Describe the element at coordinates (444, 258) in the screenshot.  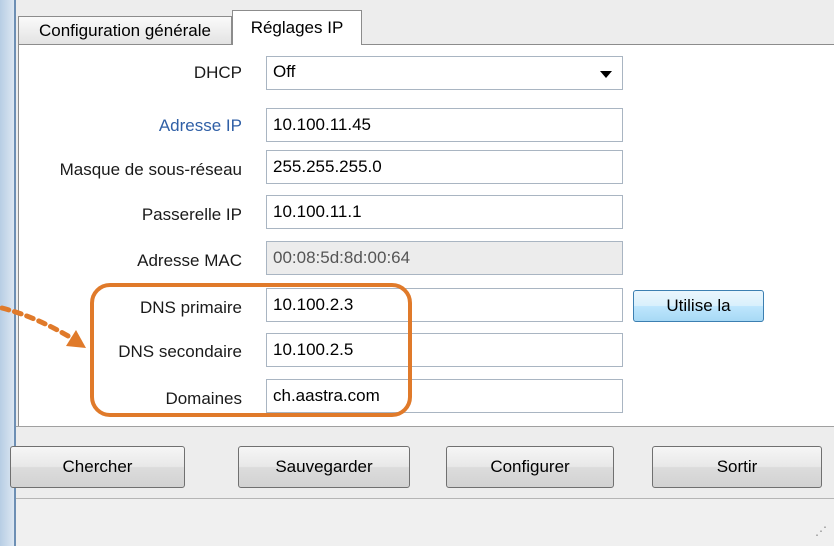
I see `mac-address-field` at that location.